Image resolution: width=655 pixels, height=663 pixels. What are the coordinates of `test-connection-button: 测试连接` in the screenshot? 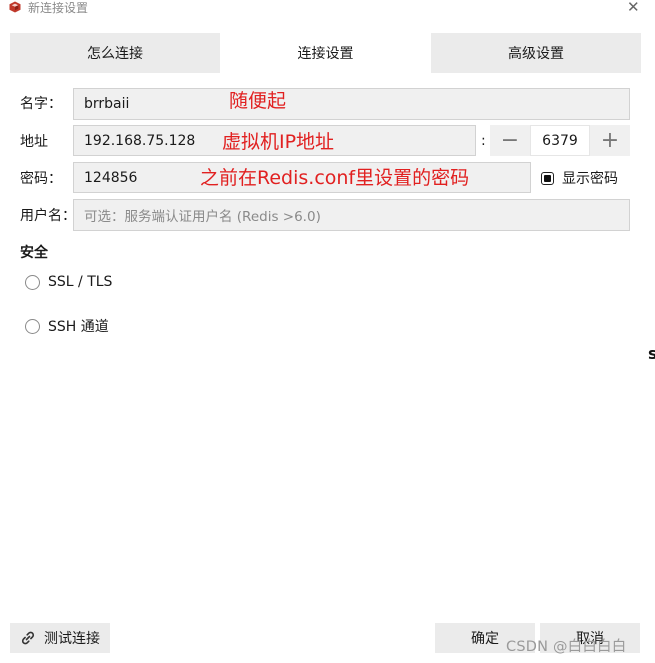 It's located at (60, 638).